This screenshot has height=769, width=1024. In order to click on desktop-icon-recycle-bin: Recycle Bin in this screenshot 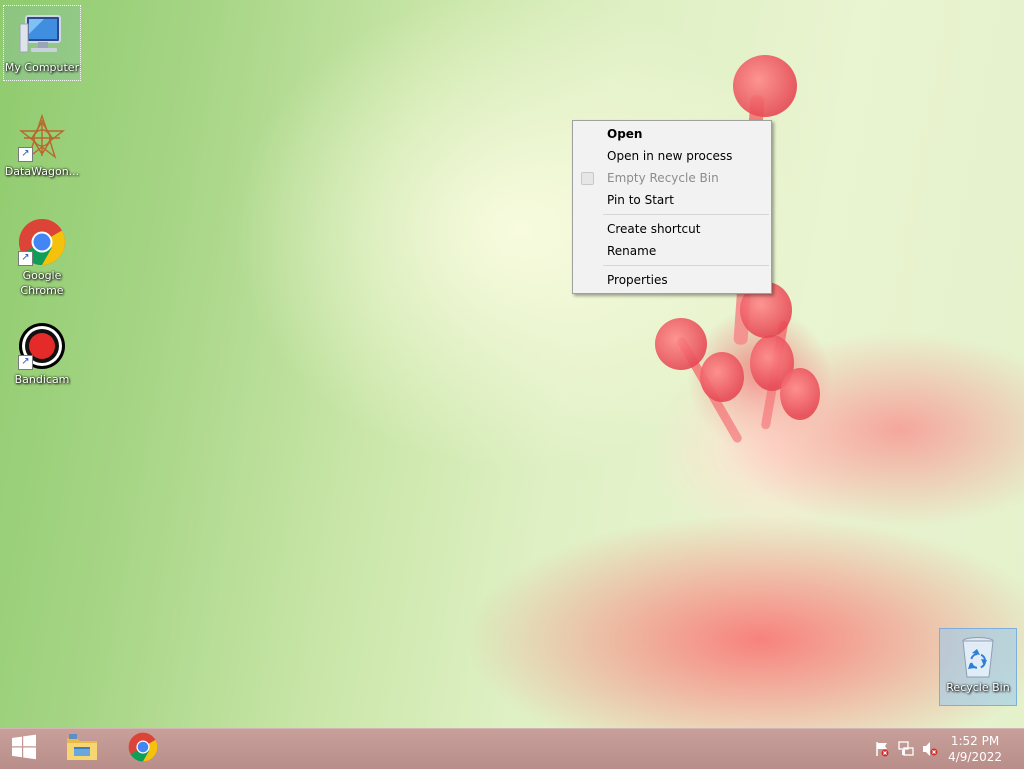, I will do `click(978, 667)`.